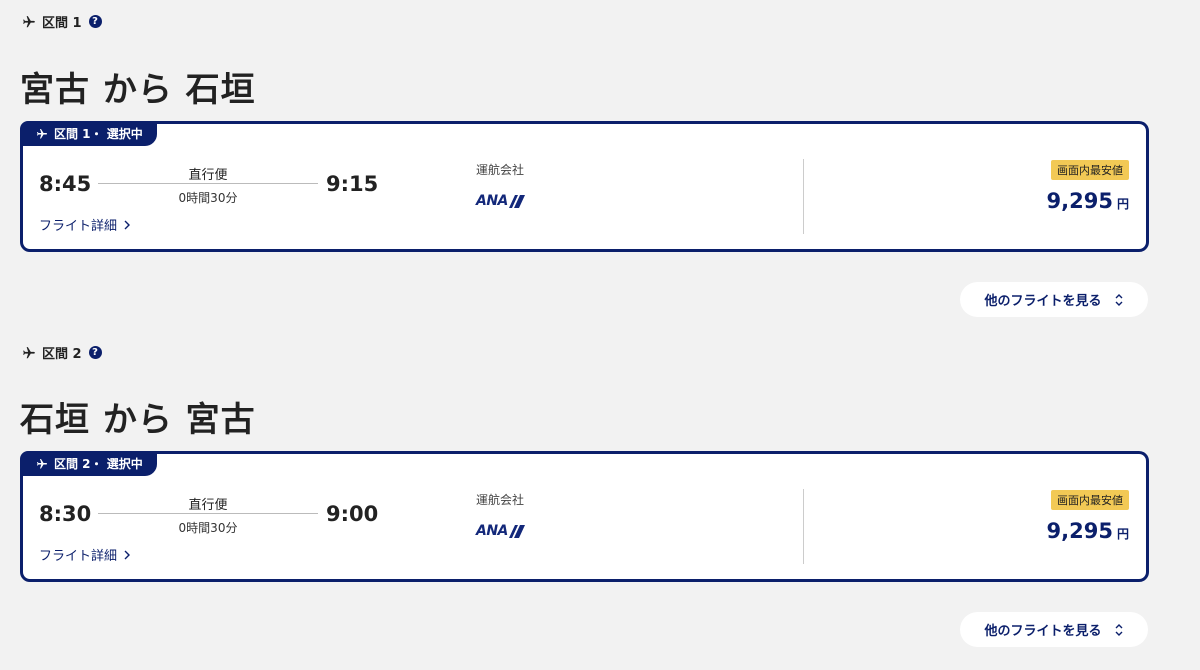 The image size is (1200, 670). I want to click on selected-tab: 区間 2・ 選択中, so click(88, 463).